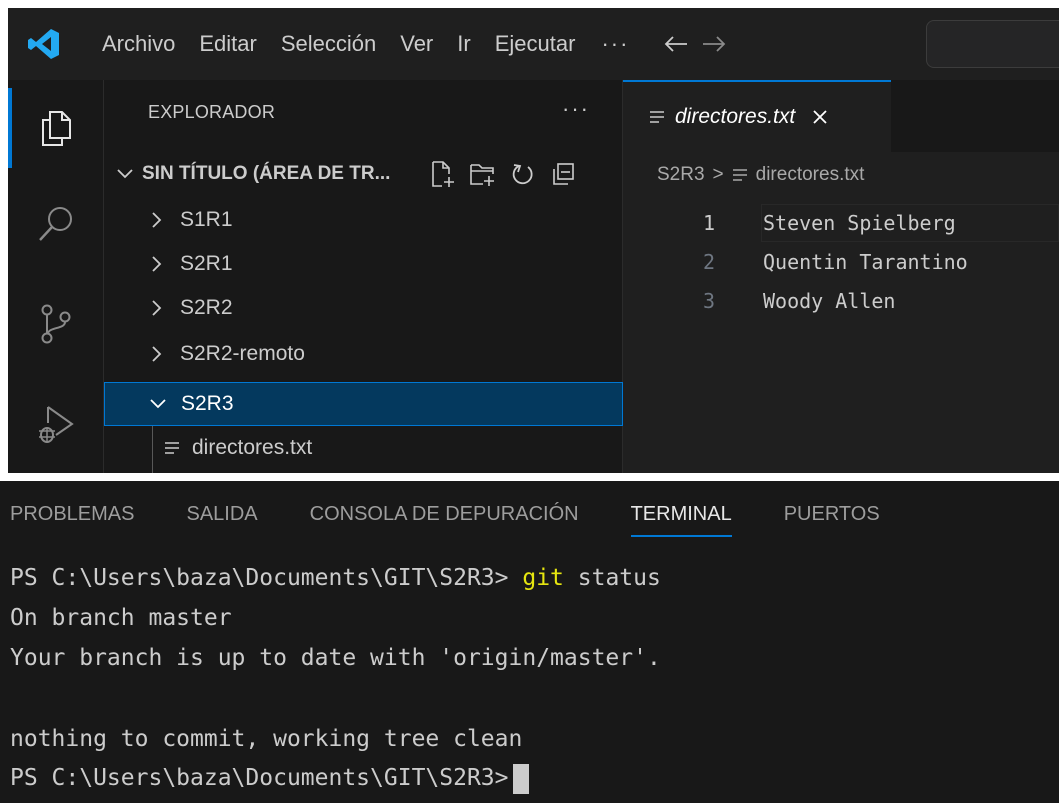  Describe the element at coordinates (615, 44) in the screenshot. I see `menu-more-button: ···` at that location.